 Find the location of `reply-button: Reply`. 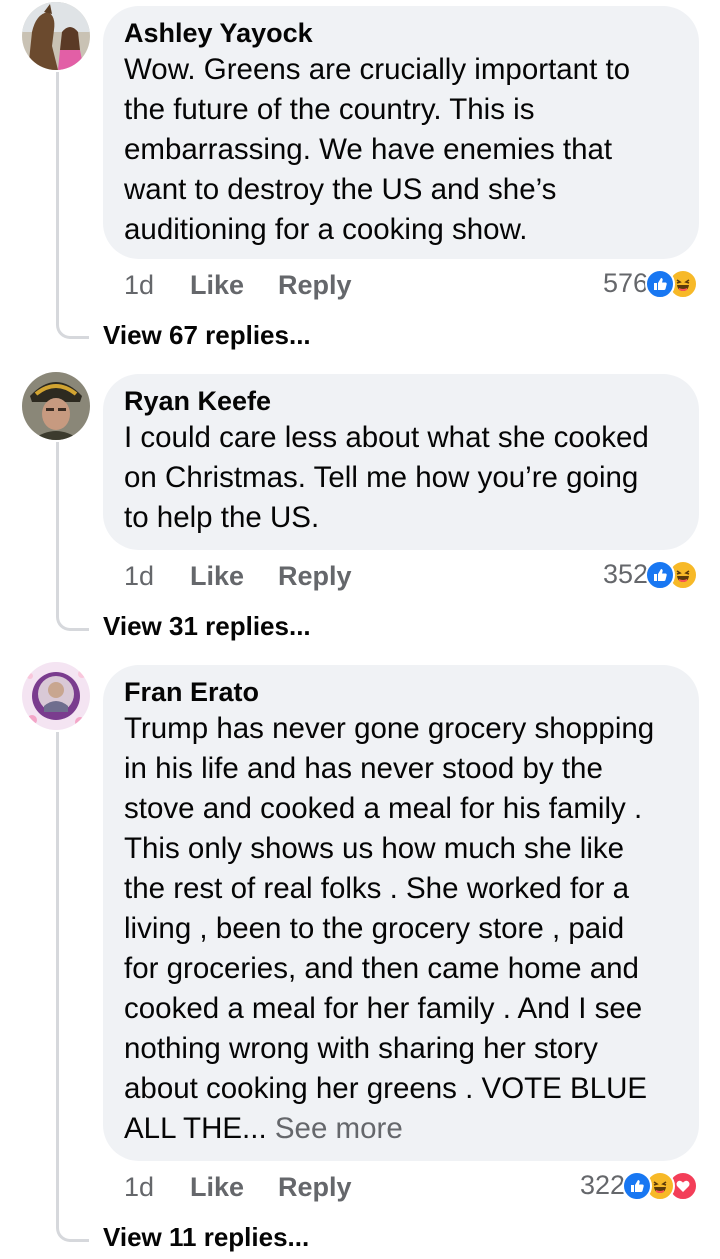

reply-button: Reply is located at coordinates (315, 1187).